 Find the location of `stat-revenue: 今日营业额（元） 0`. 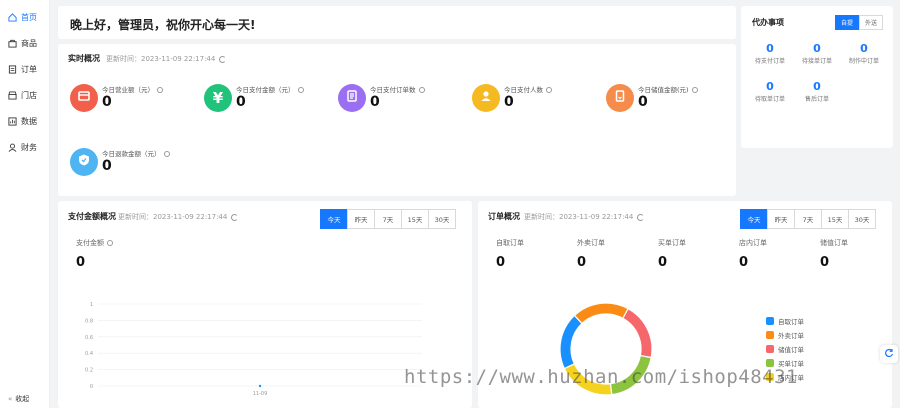

stat-revenue: 今日营业额（元） 0 is located at coordinates (135, 104).